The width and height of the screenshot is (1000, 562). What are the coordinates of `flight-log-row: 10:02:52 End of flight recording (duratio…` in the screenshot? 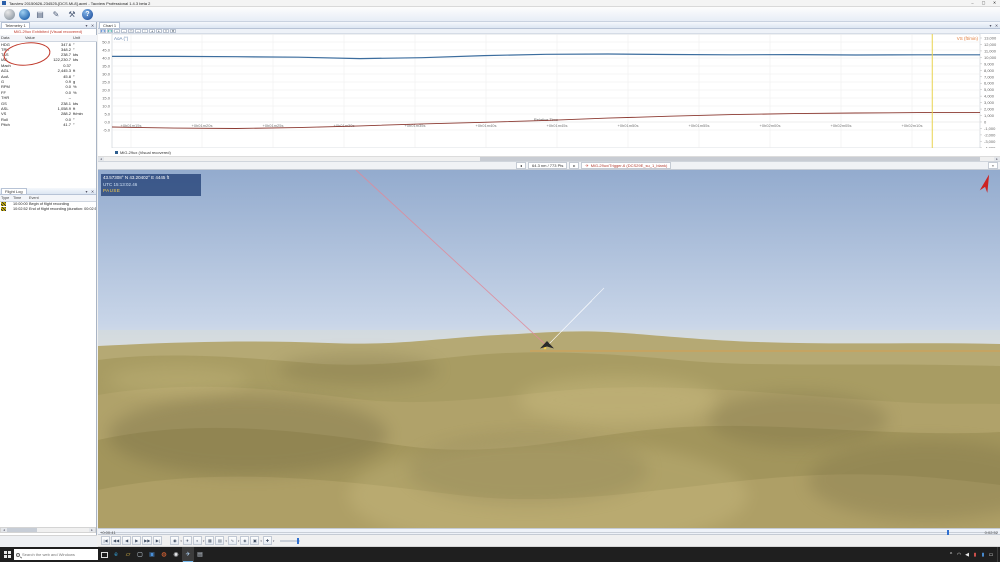 It's located at (48, 209).